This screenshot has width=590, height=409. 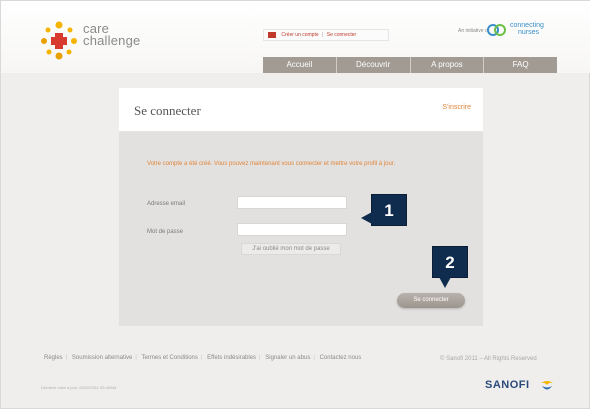 What do you see at coordinates (112, 40) in the screenshot?
I see `logo-line-2: challenge` at bounding box center [112, 40].